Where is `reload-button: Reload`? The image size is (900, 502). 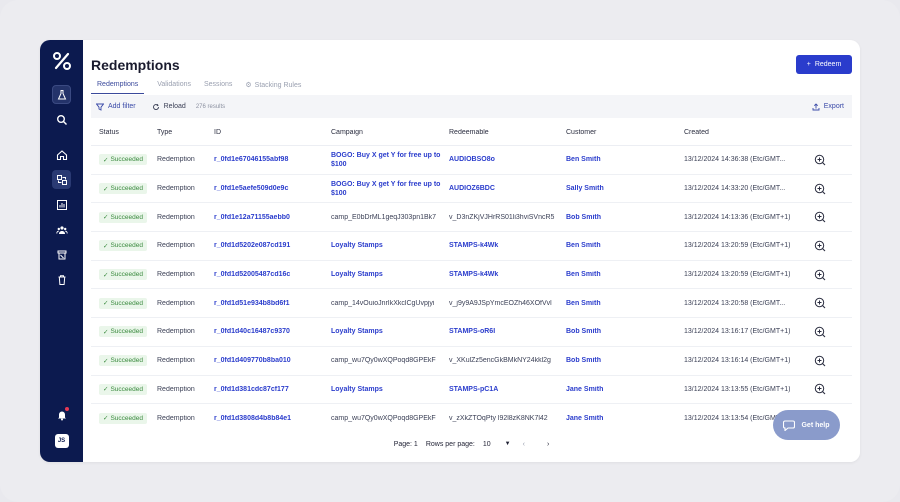 reload-button: Reload is located at coordinates (169, 107).